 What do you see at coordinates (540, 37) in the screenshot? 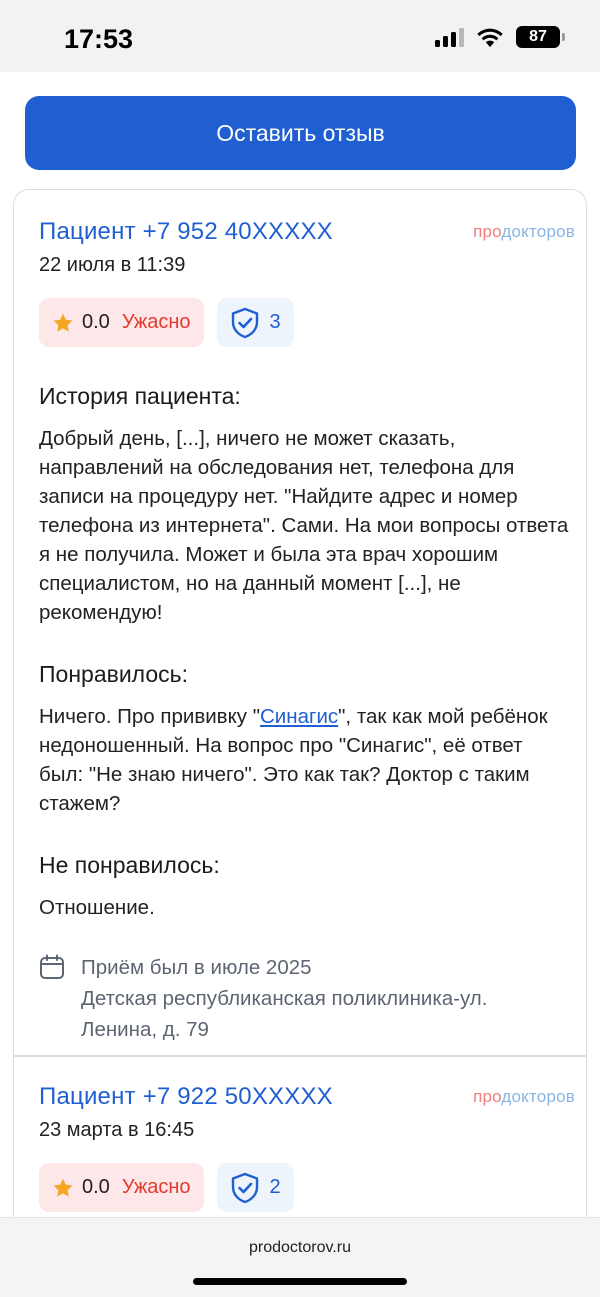
I see `battery-icon: 87` at bounding box center [540, 37].